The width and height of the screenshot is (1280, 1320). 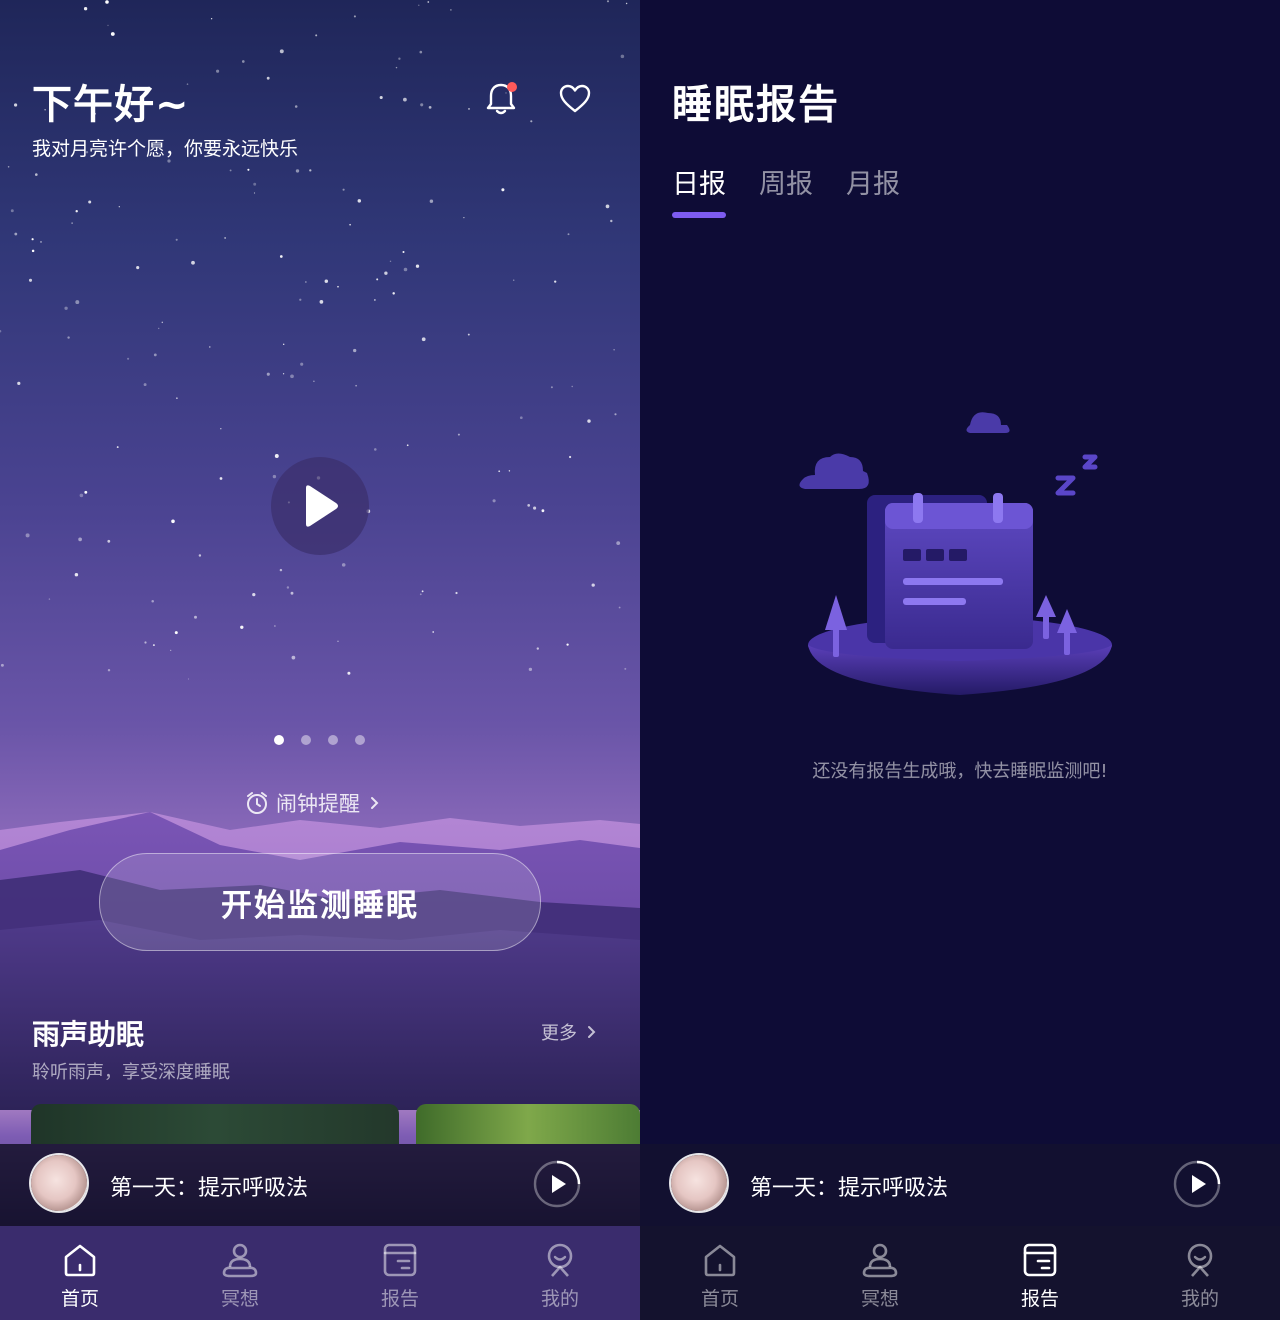 What do you see at coordinates (873, 181) in the screenshot?
I see `tab-report-period: 月报` at bounding box center [873, 181].